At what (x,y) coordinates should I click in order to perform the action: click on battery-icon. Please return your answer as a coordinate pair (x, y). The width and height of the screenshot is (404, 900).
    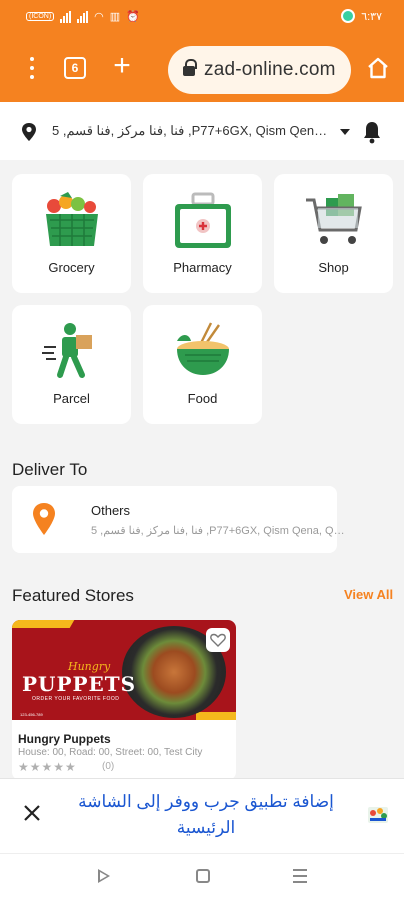
    Looking at the image, I should click on (348, 16).